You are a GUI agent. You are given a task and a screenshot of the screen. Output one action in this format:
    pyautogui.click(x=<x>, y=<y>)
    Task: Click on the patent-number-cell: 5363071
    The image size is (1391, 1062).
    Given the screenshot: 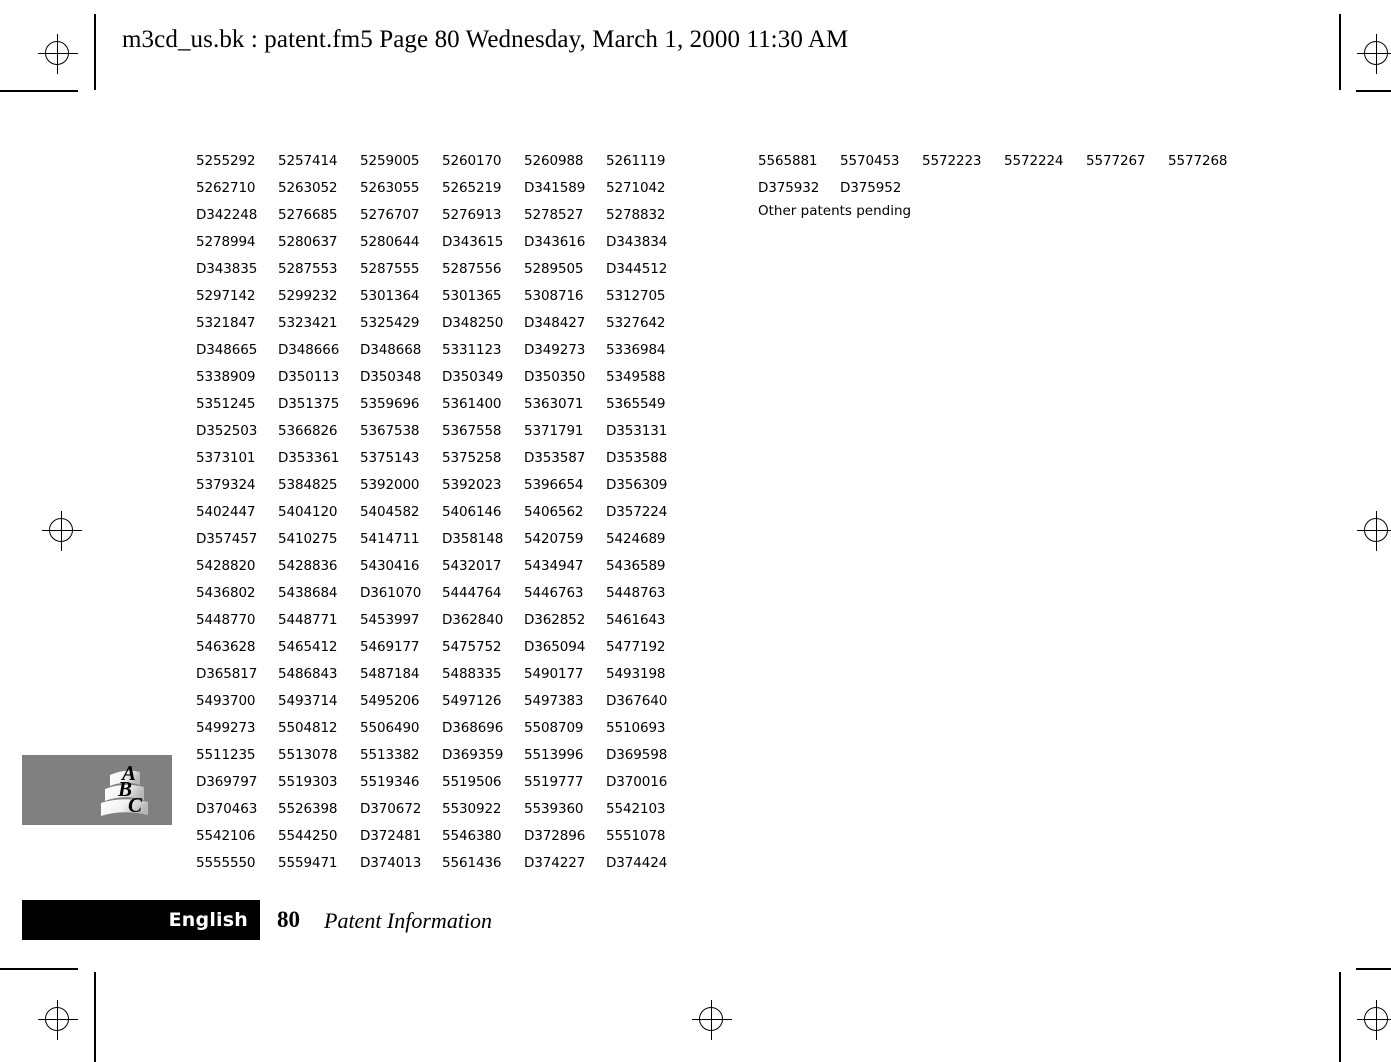 What is the action you would take?
    pyautogui.click(x=554, y=403)
    